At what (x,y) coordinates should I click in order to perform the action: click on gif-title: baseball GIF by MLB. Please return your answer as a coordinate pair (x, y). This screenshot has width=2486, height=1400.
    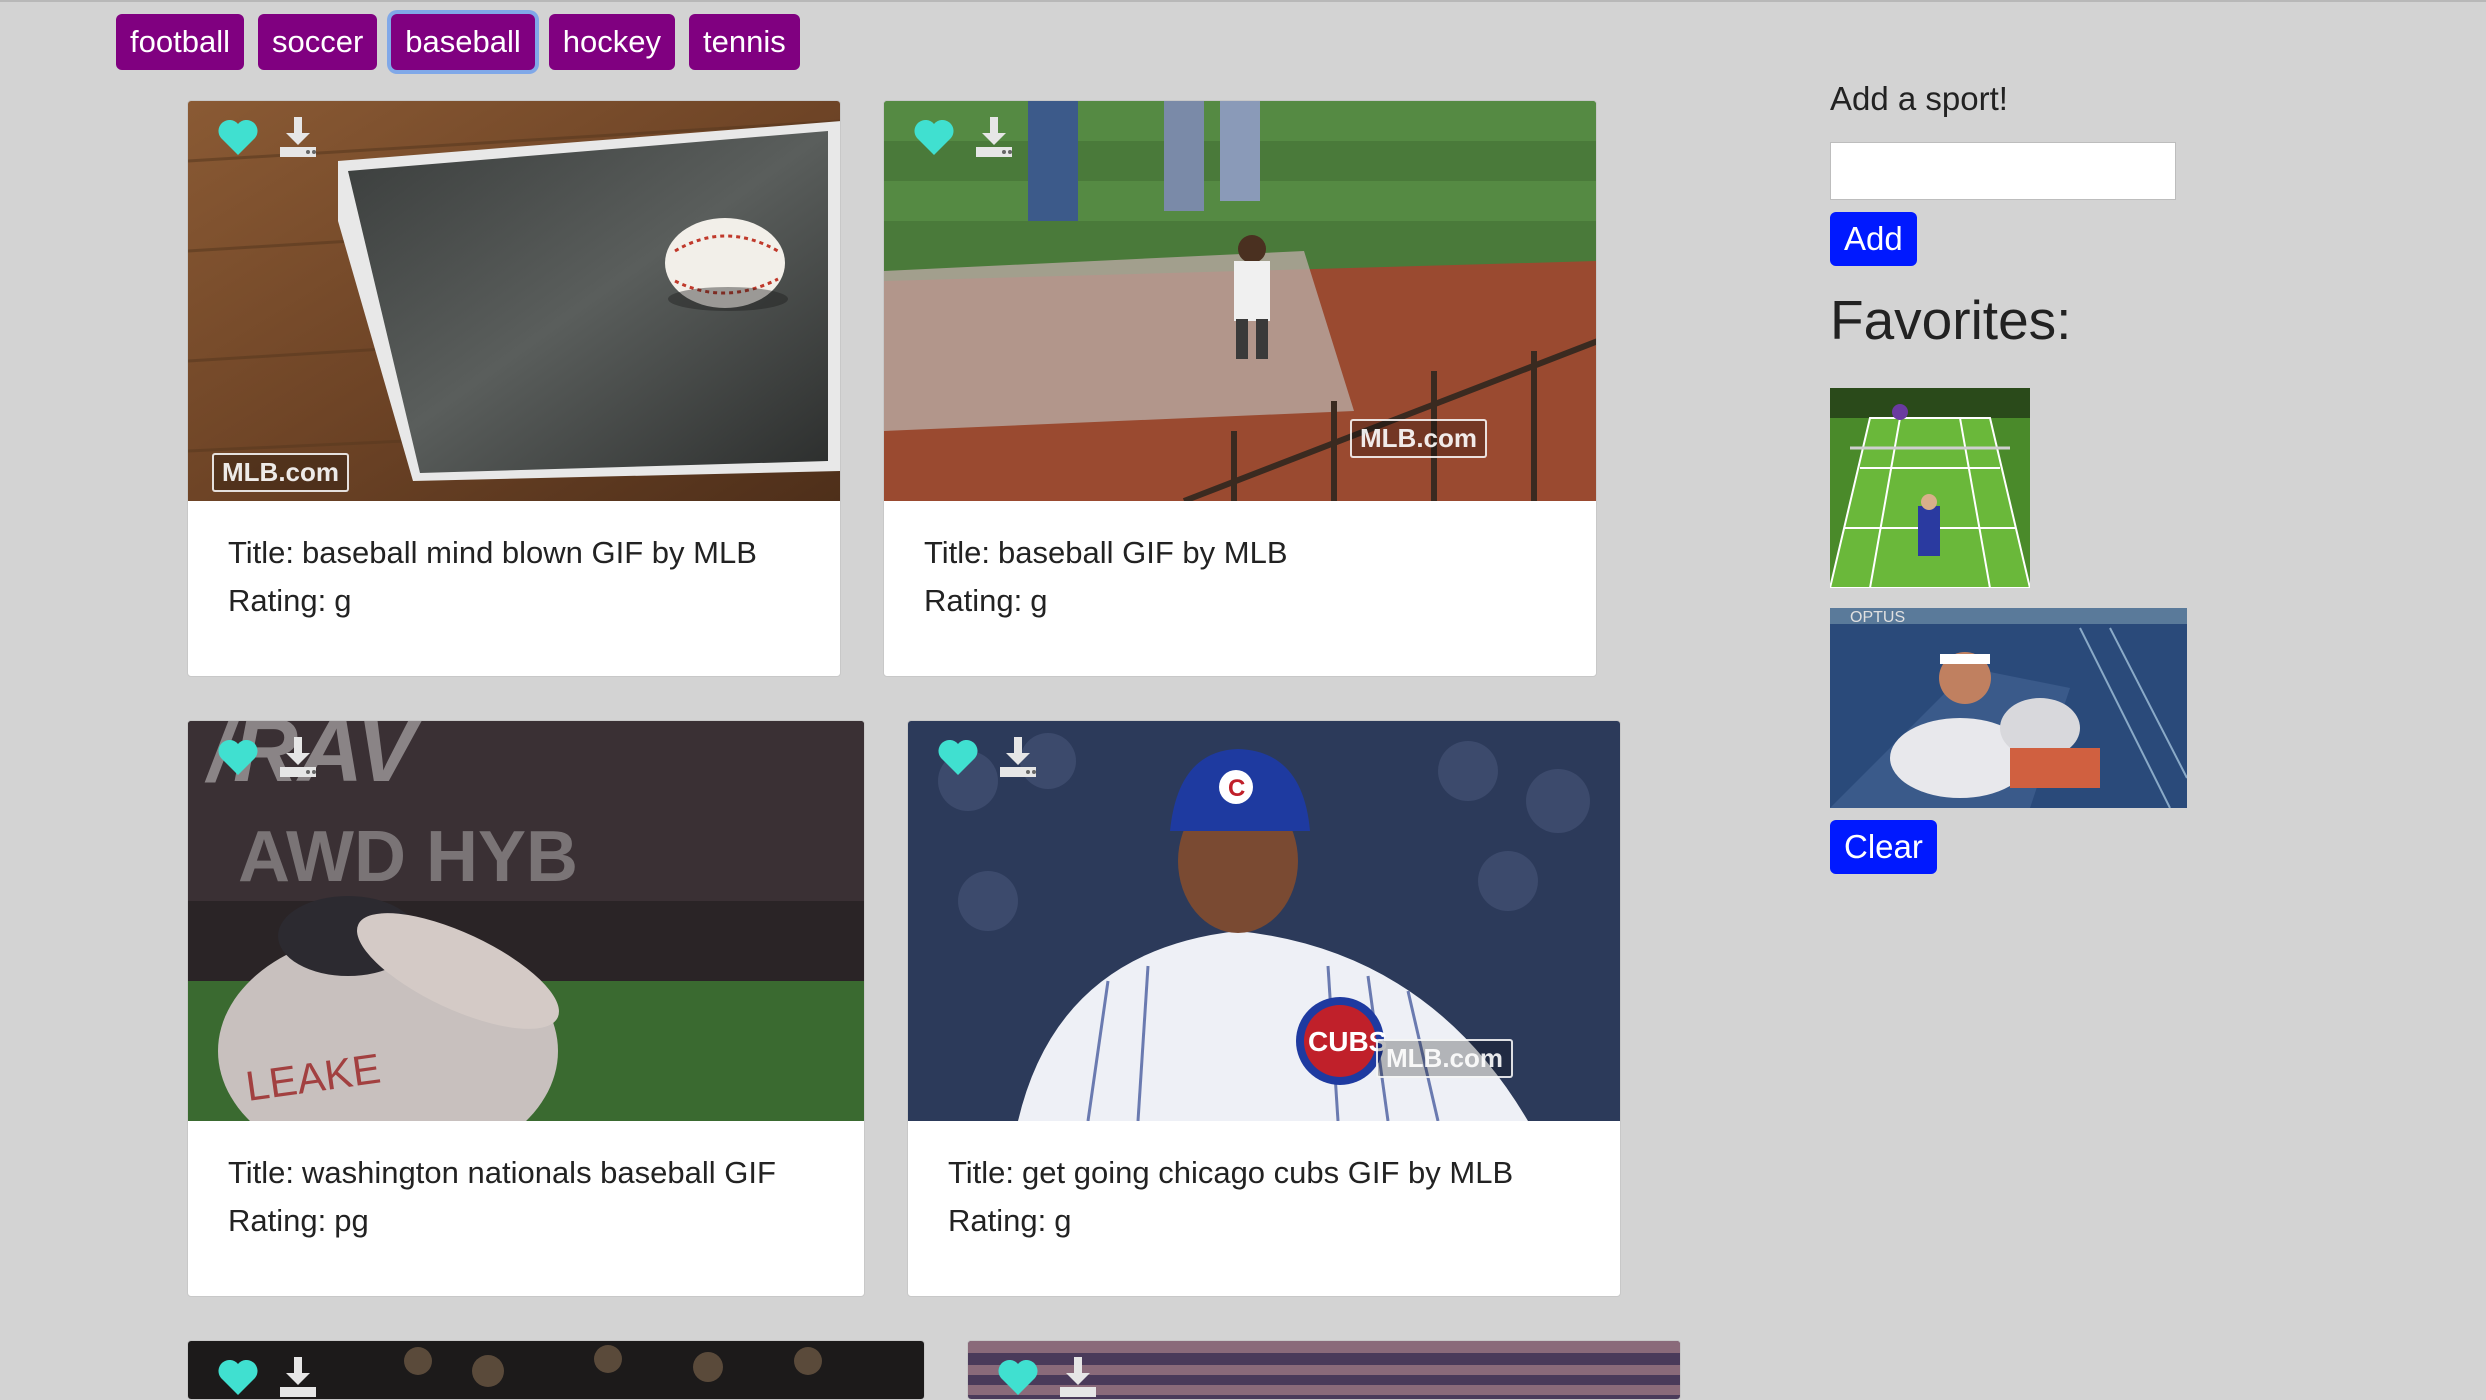
    Looking at the image, I should click on (1143, 552).